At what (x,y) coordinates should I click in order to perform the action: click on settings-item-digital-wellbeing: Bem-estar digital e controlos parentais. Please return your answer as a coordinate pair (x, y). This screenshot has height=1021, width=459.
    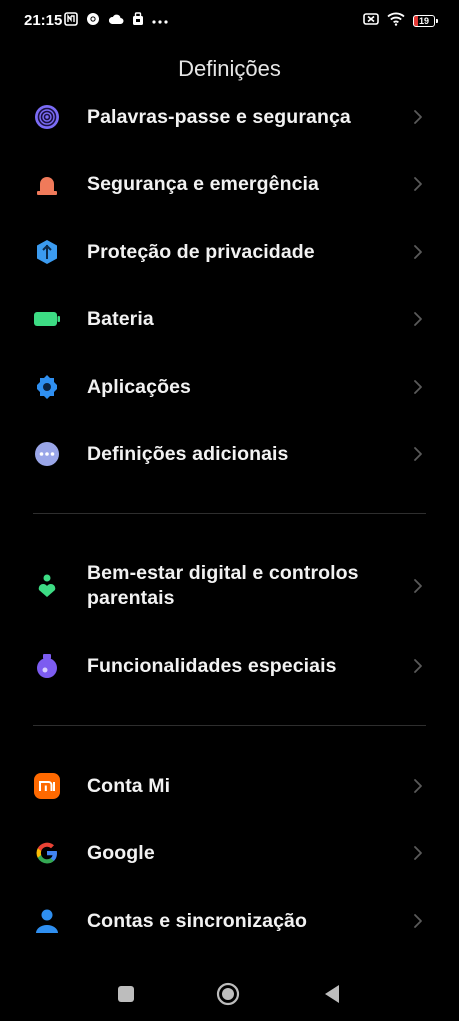
    Looking at the image, I should click on (229, 586).